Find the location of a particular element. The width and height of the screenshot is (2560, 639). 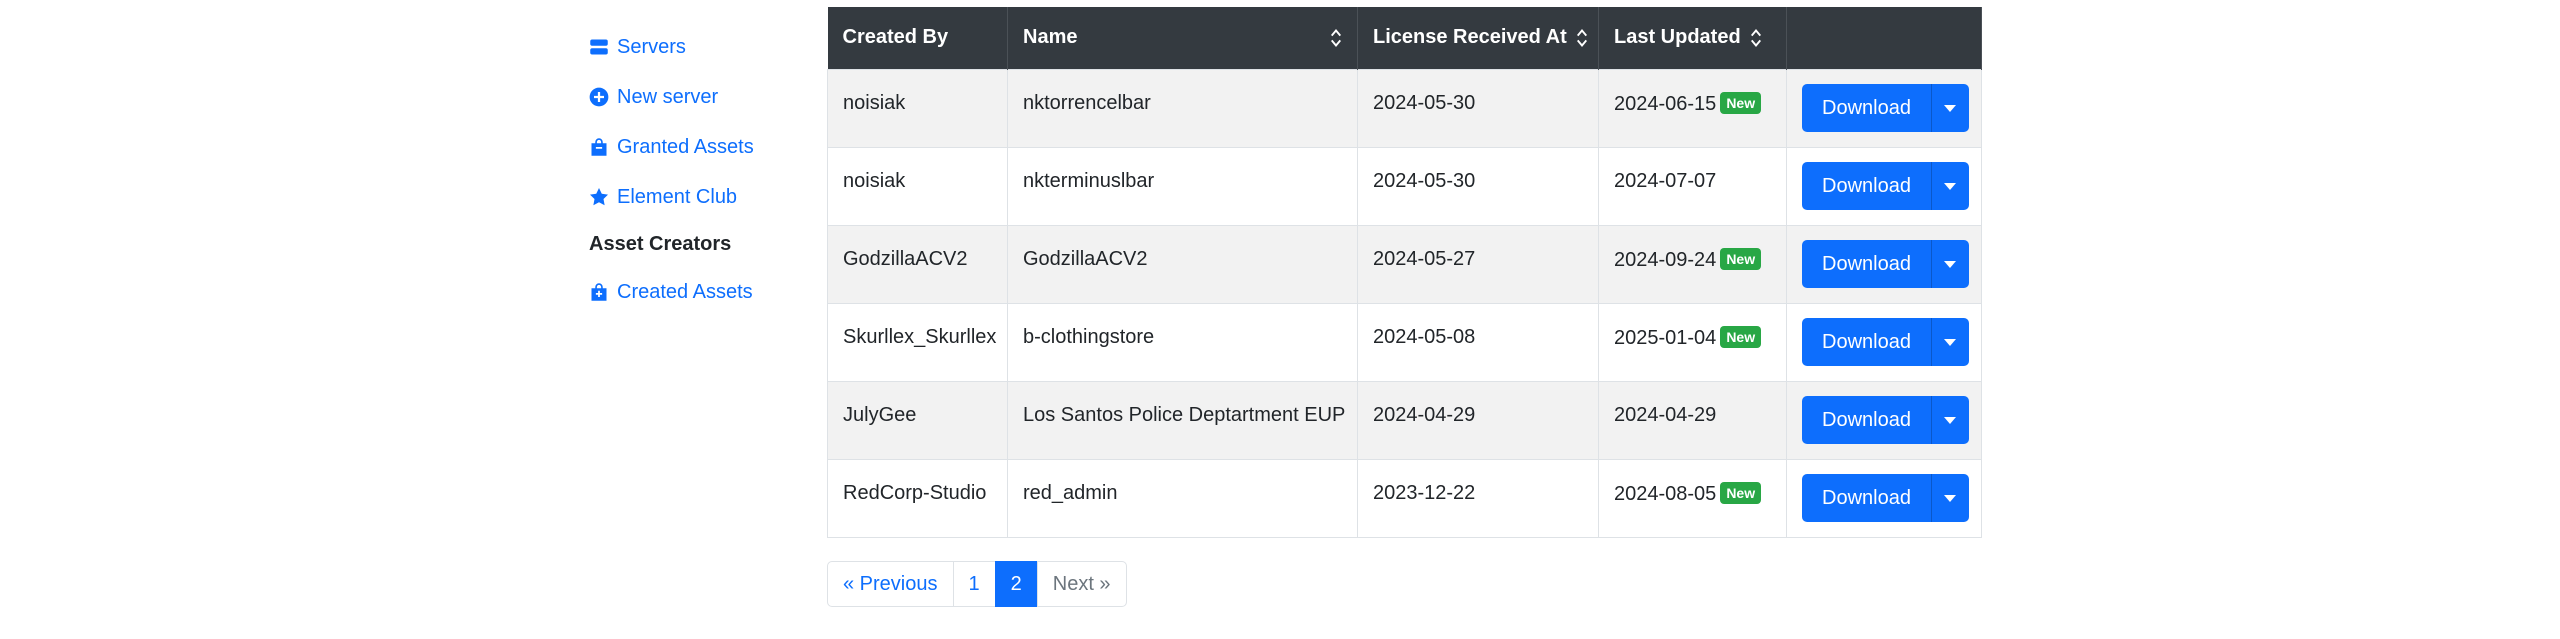

bag-icon is located at coordinates (599, 147).